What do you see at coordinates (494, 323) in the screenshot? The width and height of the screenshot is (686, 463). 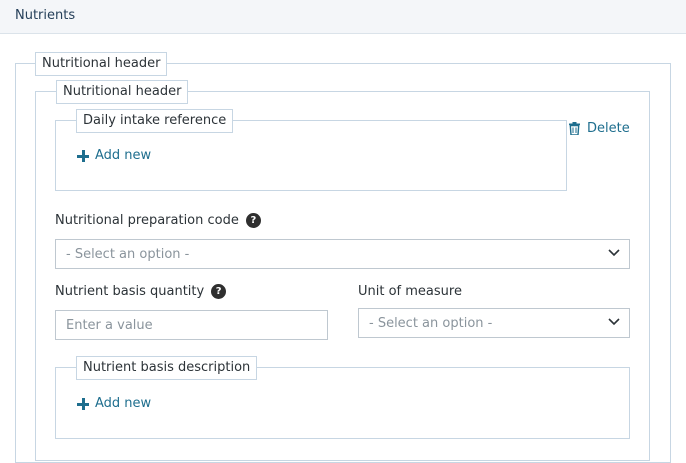 I see `unit-of-measure-select: - Select an option -` at bounding box center [494, 323].